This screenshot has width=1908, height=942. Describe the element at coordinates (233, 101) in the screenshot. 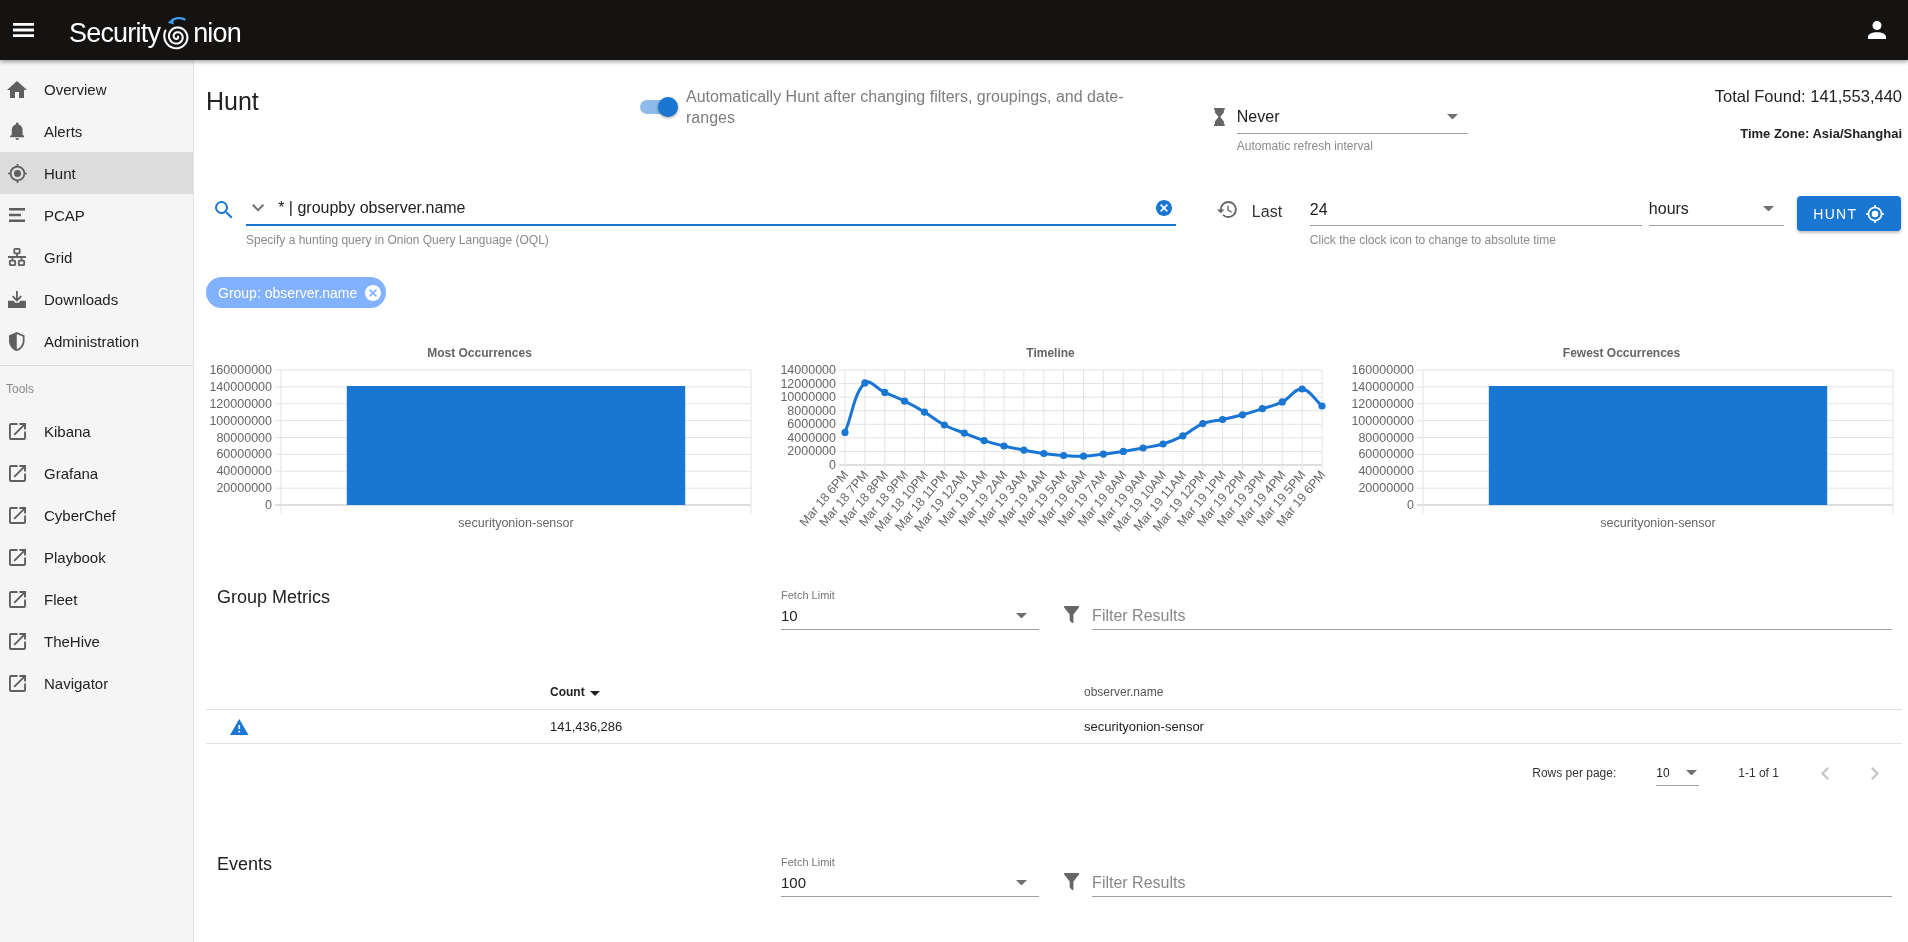

I see `page-title: Hunt` at that location.